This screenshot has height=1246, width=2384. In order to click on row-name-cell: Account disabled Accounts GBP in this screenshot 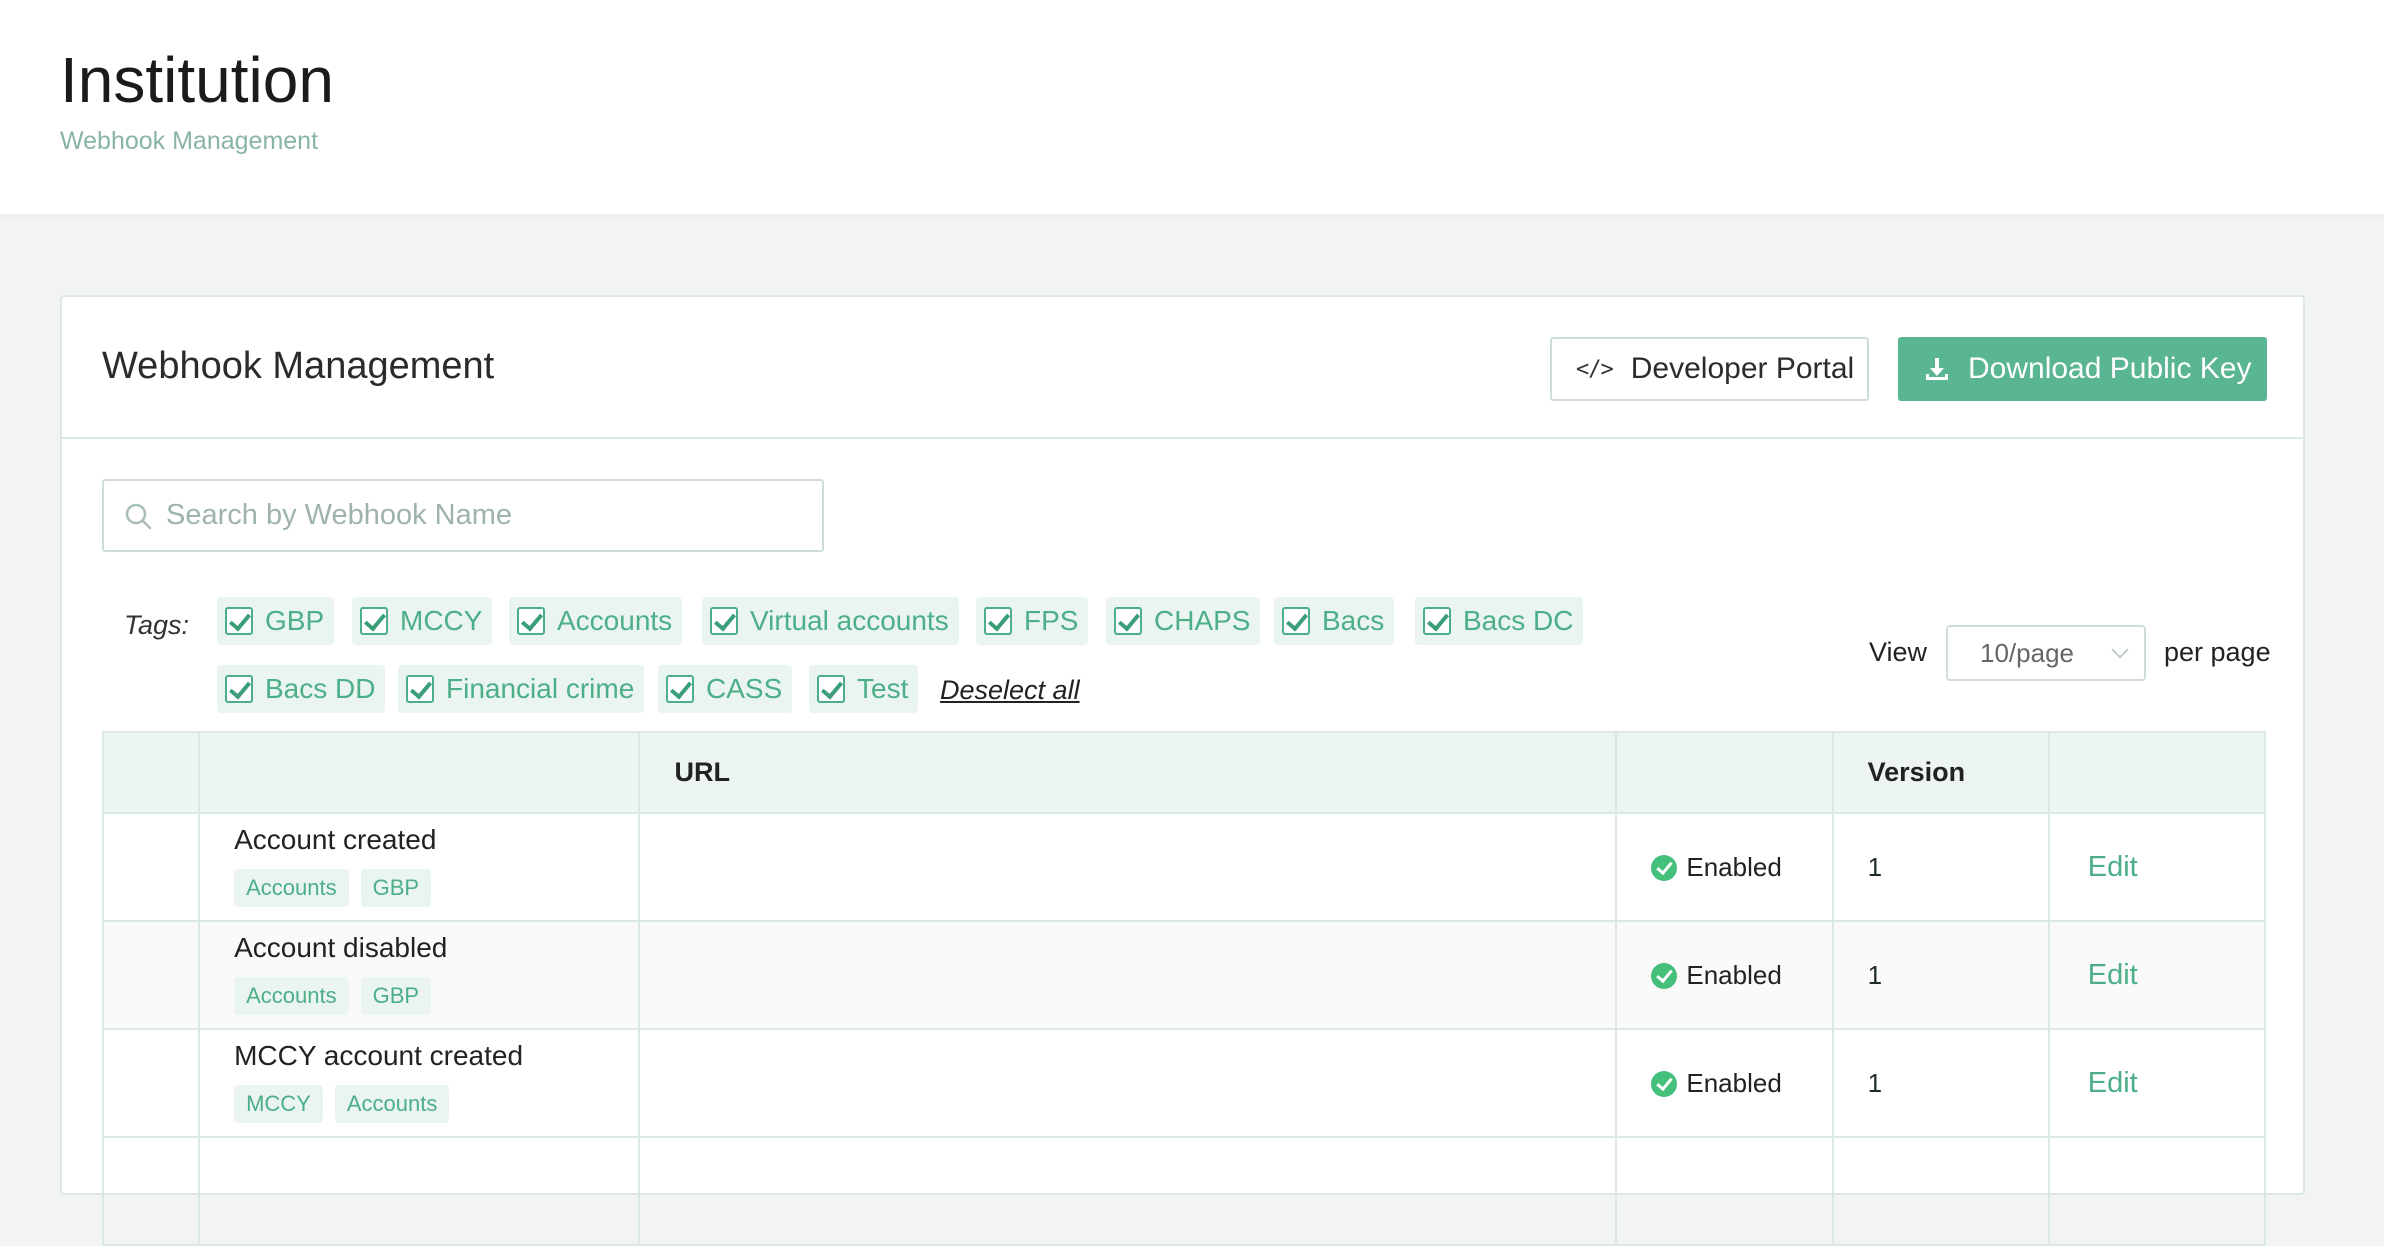, I will do `click(419, 975)`.